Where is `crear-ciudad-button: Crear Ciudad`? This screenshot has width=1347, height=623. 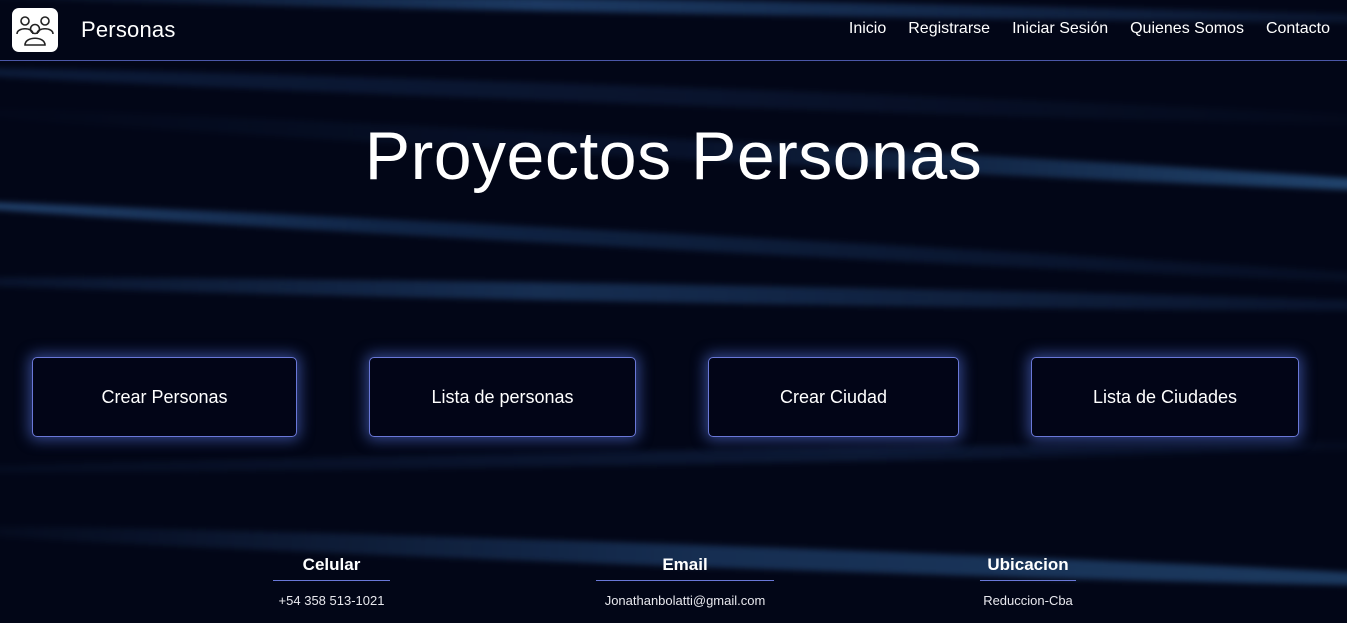
crear-ciudad-button: Crear Ciudad is located at coordinates (833, 397).